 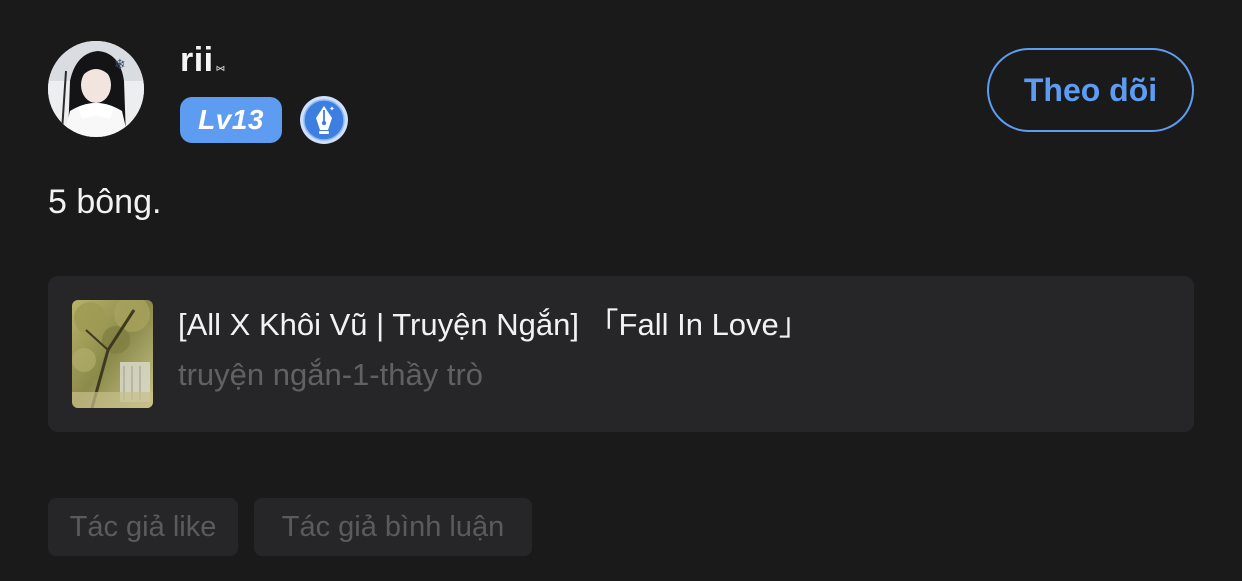 I want to click on avatar-image: ❄, so click(x=96, y=89).